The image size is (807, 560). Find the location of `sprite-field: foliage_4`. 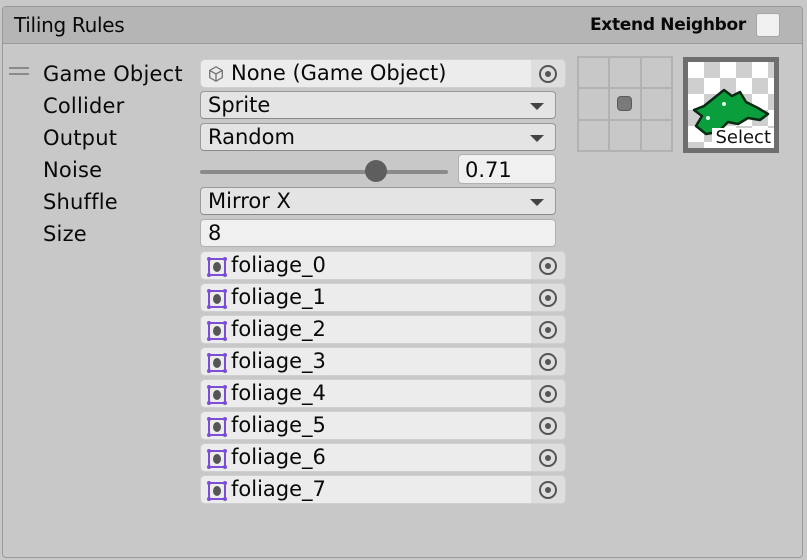

sprite-field: foliage_4 is located at coordinates (383, 393).